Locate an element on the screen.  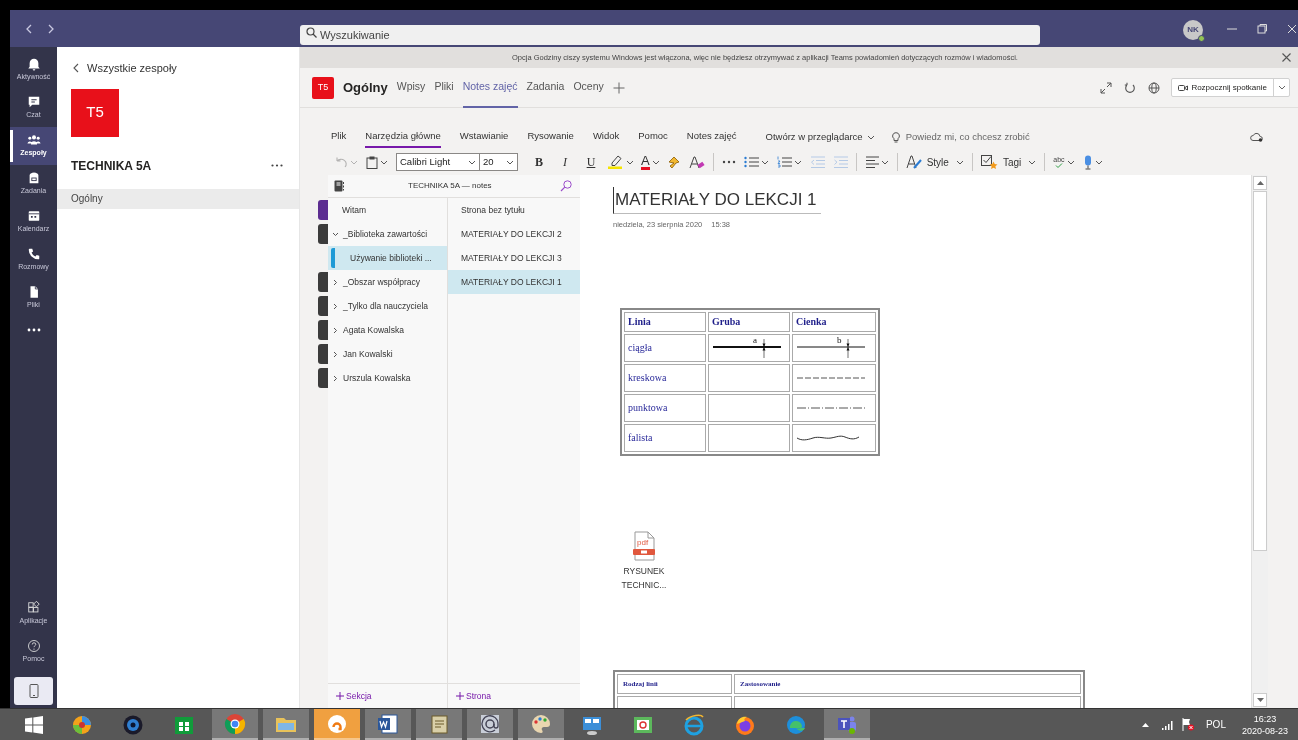
channel-tab: Wpisy is located at coordinates (411, 87).